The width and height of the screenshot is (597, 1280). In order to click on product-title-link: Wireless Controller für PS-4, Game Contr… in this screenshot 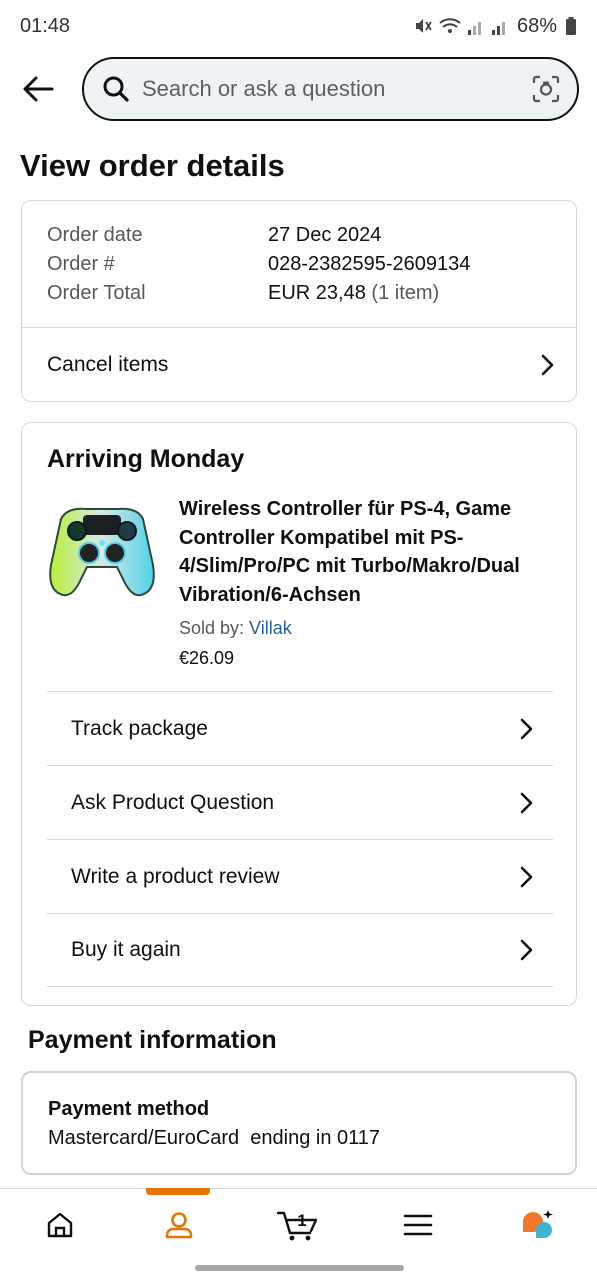, I will do `click(366, 552)`.